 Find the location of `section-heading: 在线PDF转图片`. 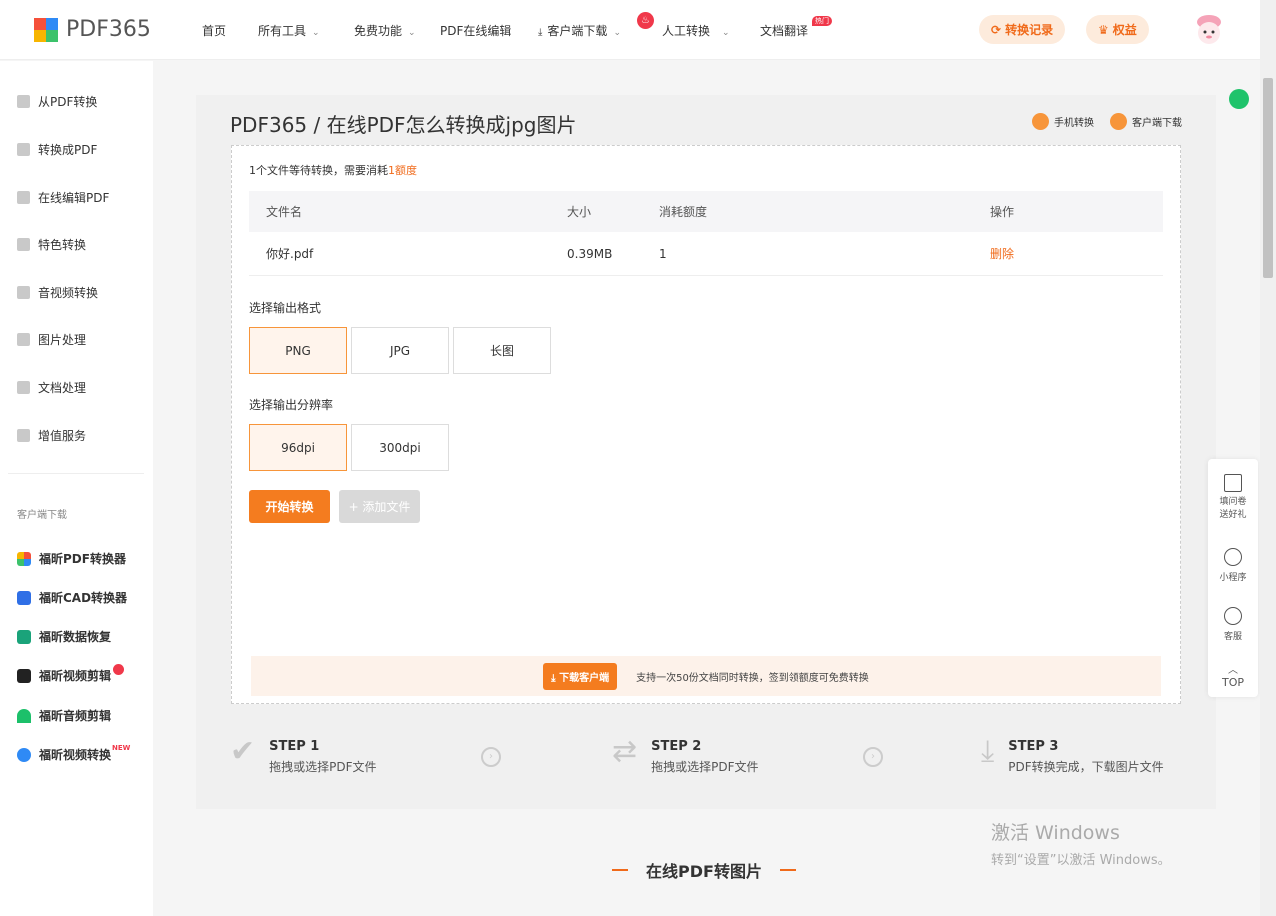

section-heading: 在线PDF转图片 is located at coordinates (713, 870).